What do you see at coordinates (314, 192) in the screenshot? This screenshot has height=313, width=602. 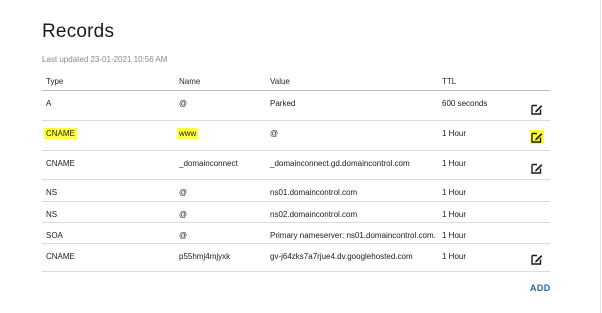 I see `record-value-cell: ns01.domaincontrol.com` at bounding box center [314, 192].